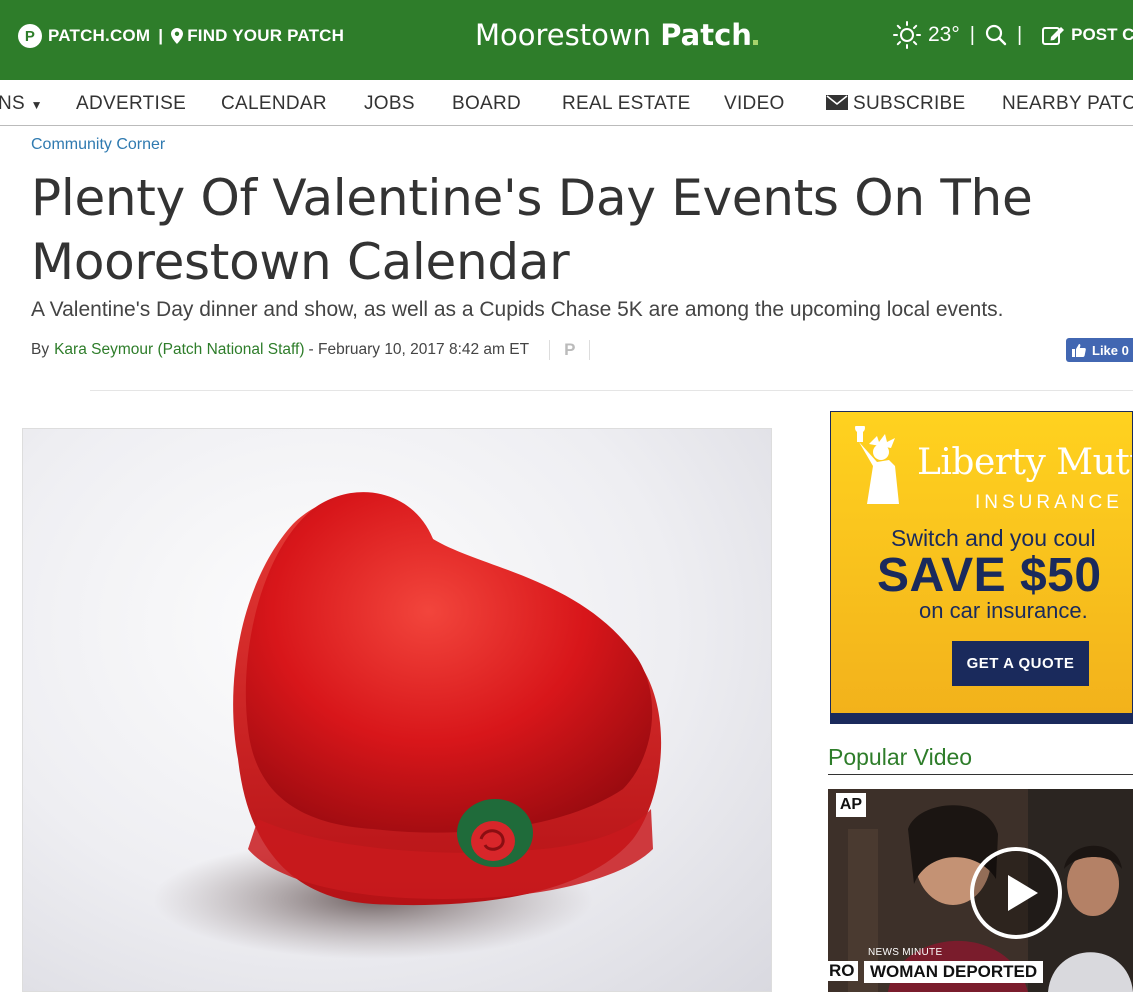 The height and width of the screenshot is (992, 1133). What do you see at coordinates (486, 104) in the screenshot?
I see `nav-item-board: BOARD` at bounding box center [486, 104].